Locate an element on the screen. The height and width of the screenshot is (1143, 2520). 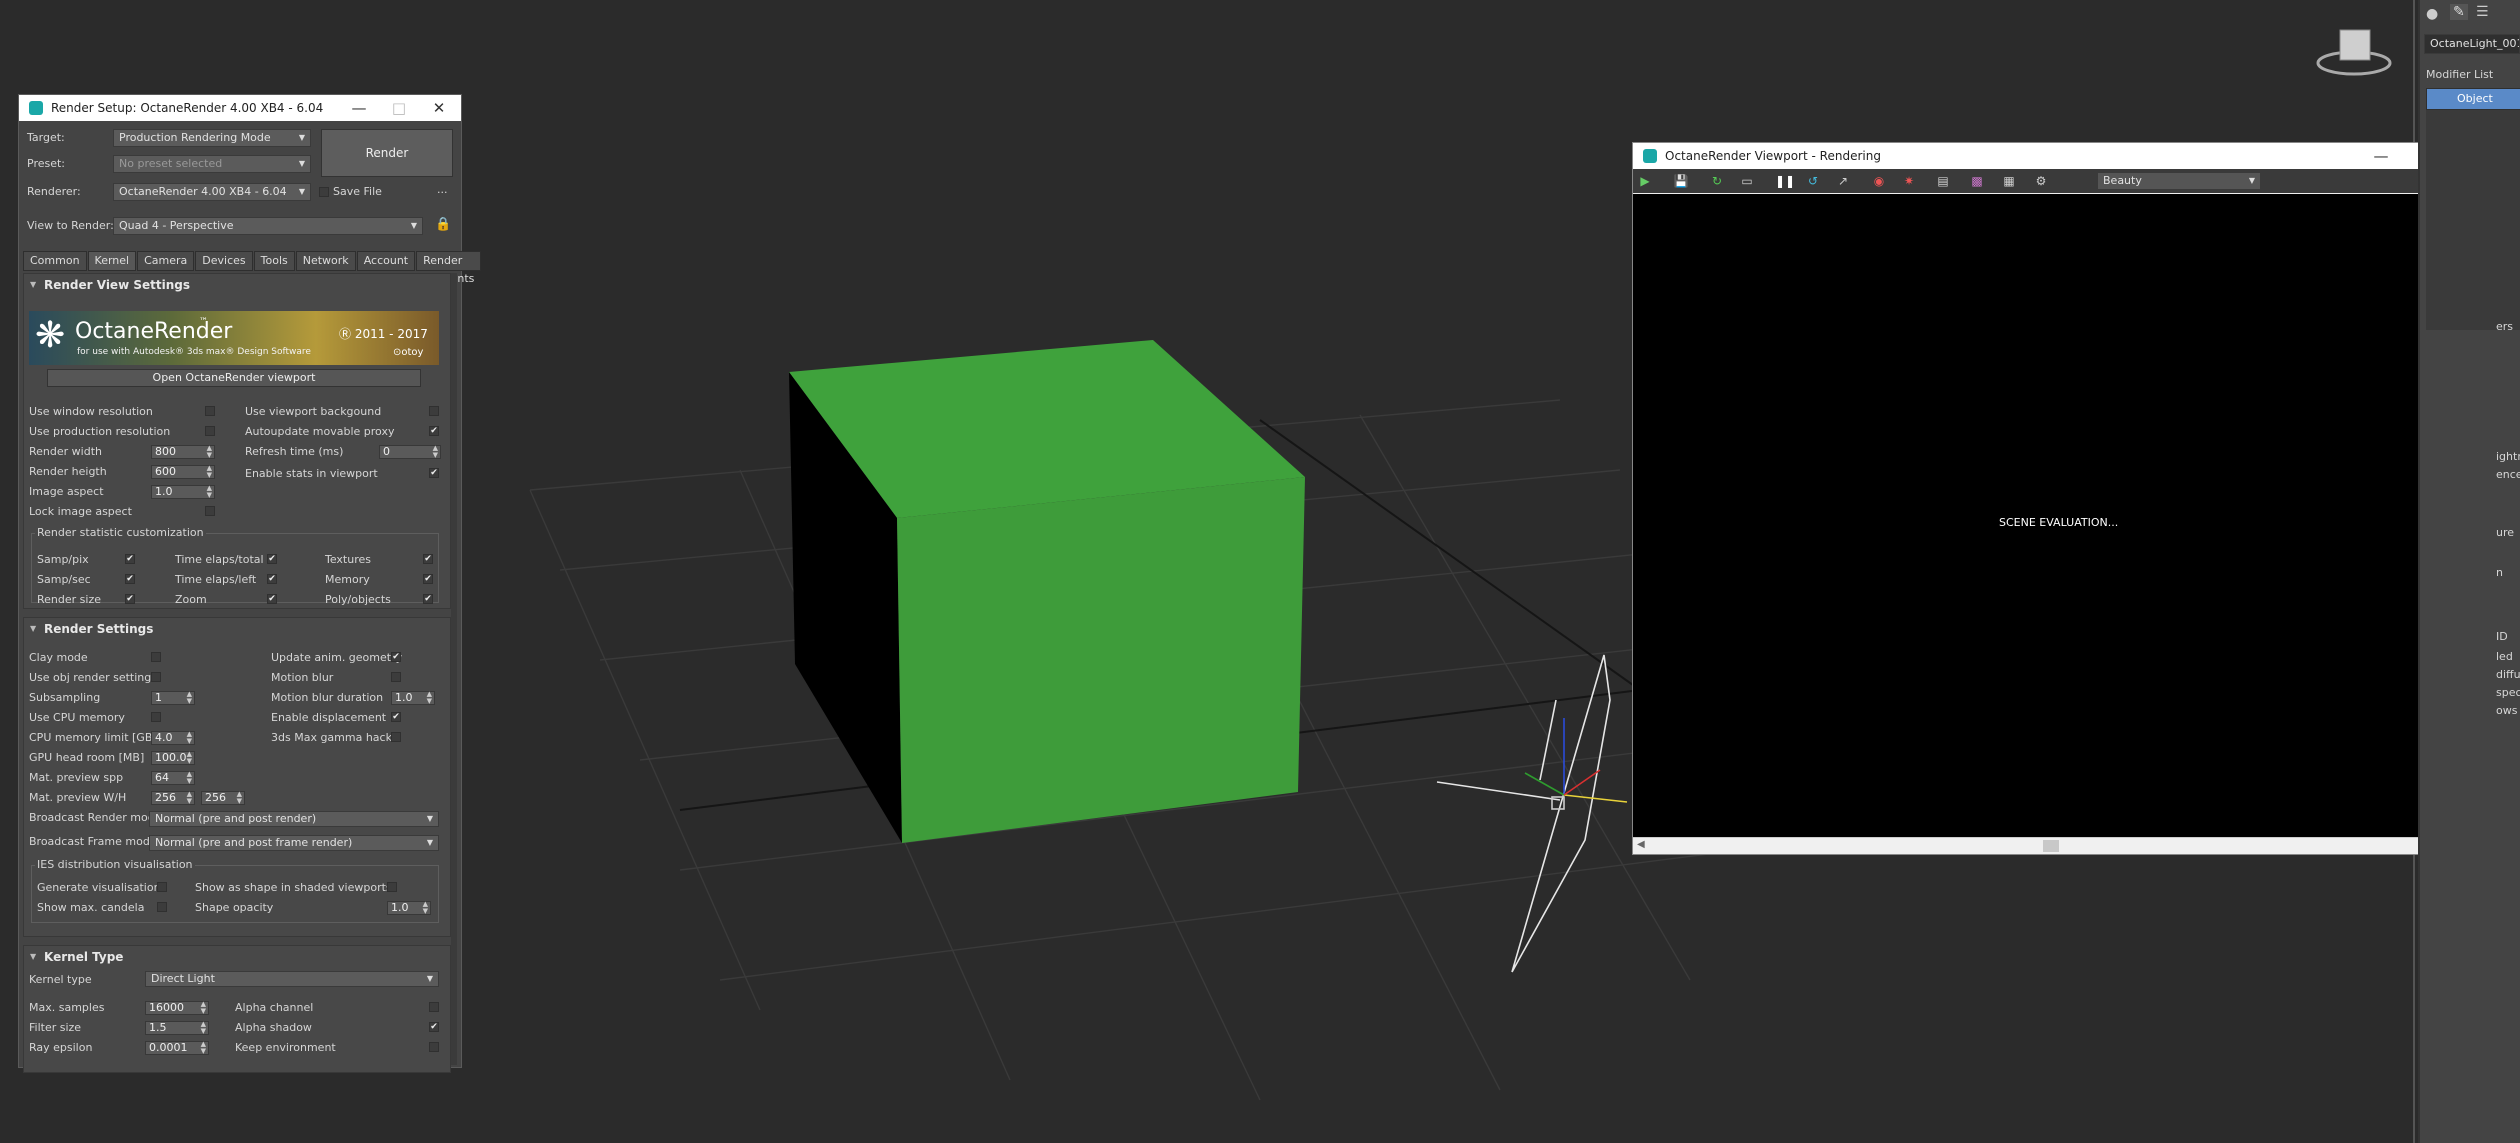
color-picker-icon: ◉ is located at coordinates (1879, 181).